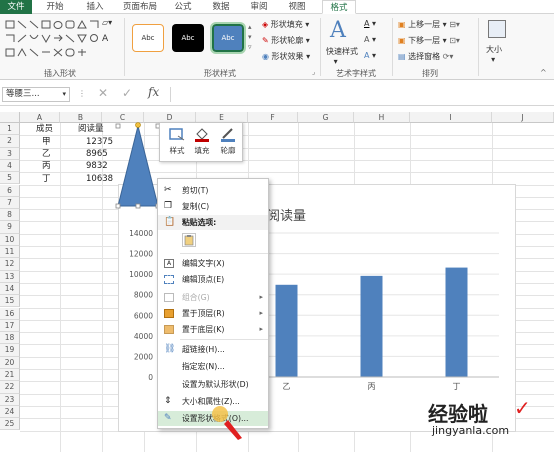 Image resolution: width=554 pixels, height=452 pixels. Describe the element at coordinates (297, 7) in the screenshot. I see `tab-view: 视图` at that location.